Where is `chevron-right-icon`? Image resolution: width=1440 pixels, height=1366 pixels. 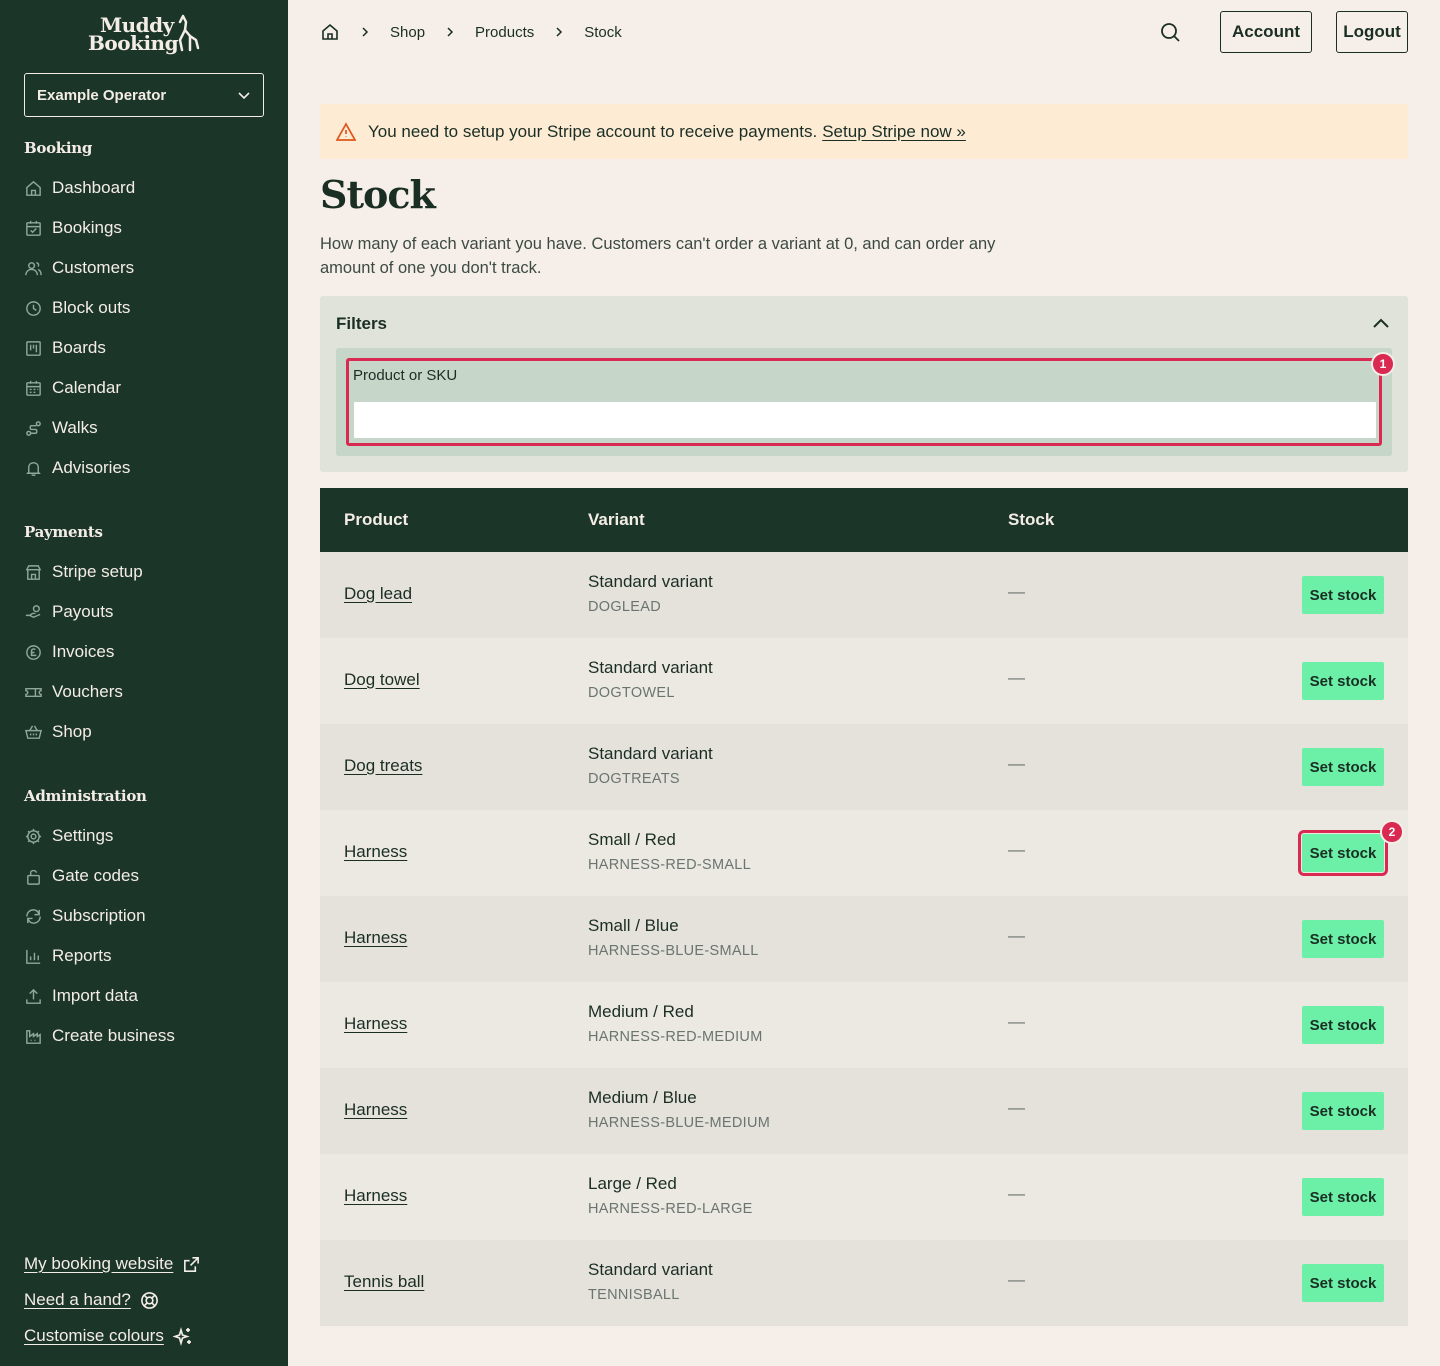 chevron-right-icon is located at coordinates (450, 32).